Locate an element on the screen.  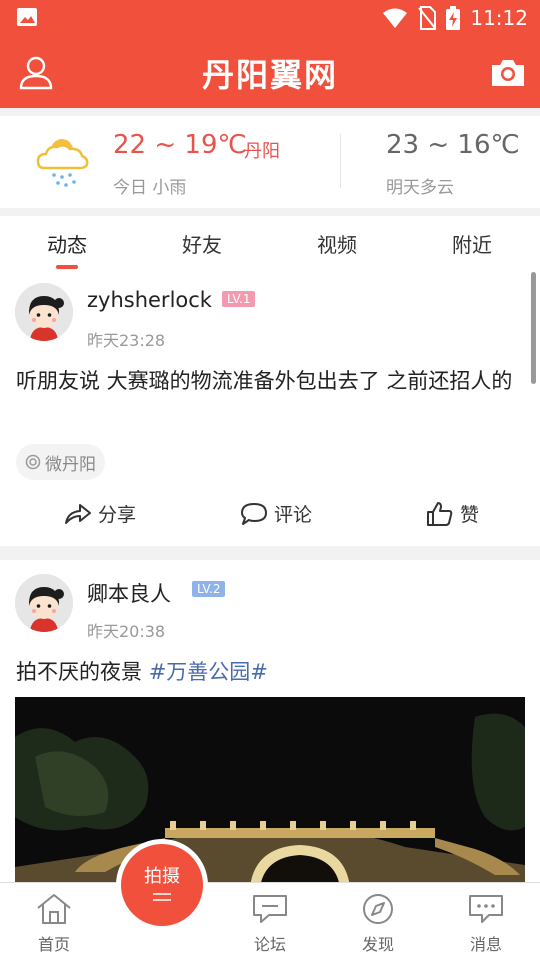
channel-icon is located at coordinates (33, 462).